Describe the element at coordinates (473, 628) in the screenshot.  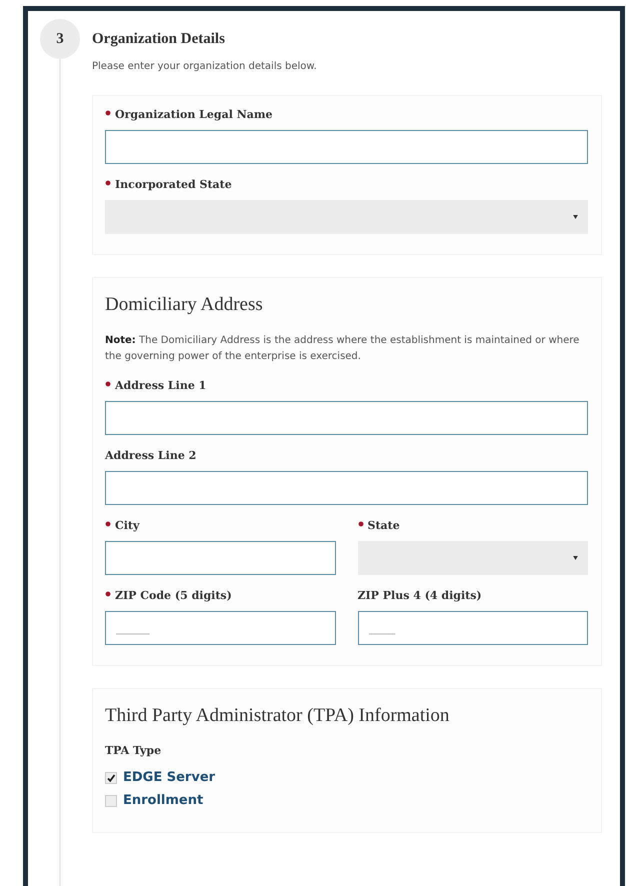
I see `input-field: ____` at that location.